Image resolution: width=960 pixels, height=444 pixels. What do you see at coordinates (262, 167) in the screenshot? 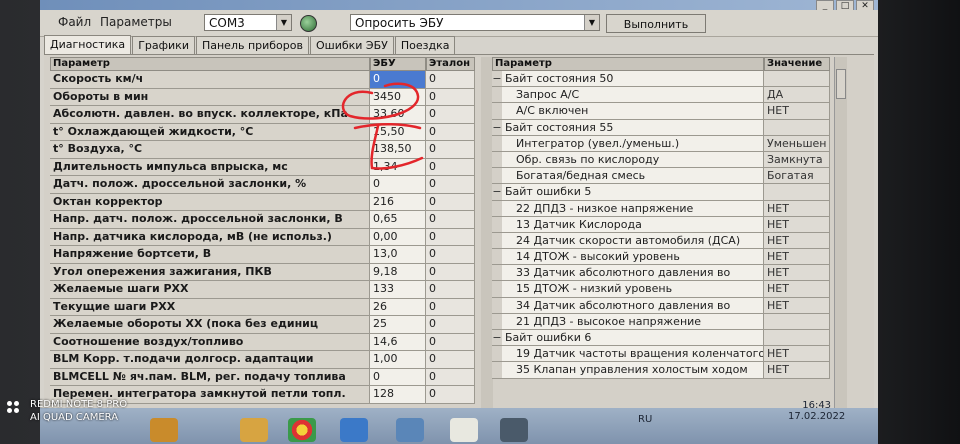
I see `table-row: Длительность импульса впрыска, мс 1,34 0` at bounding box center [262, 167].